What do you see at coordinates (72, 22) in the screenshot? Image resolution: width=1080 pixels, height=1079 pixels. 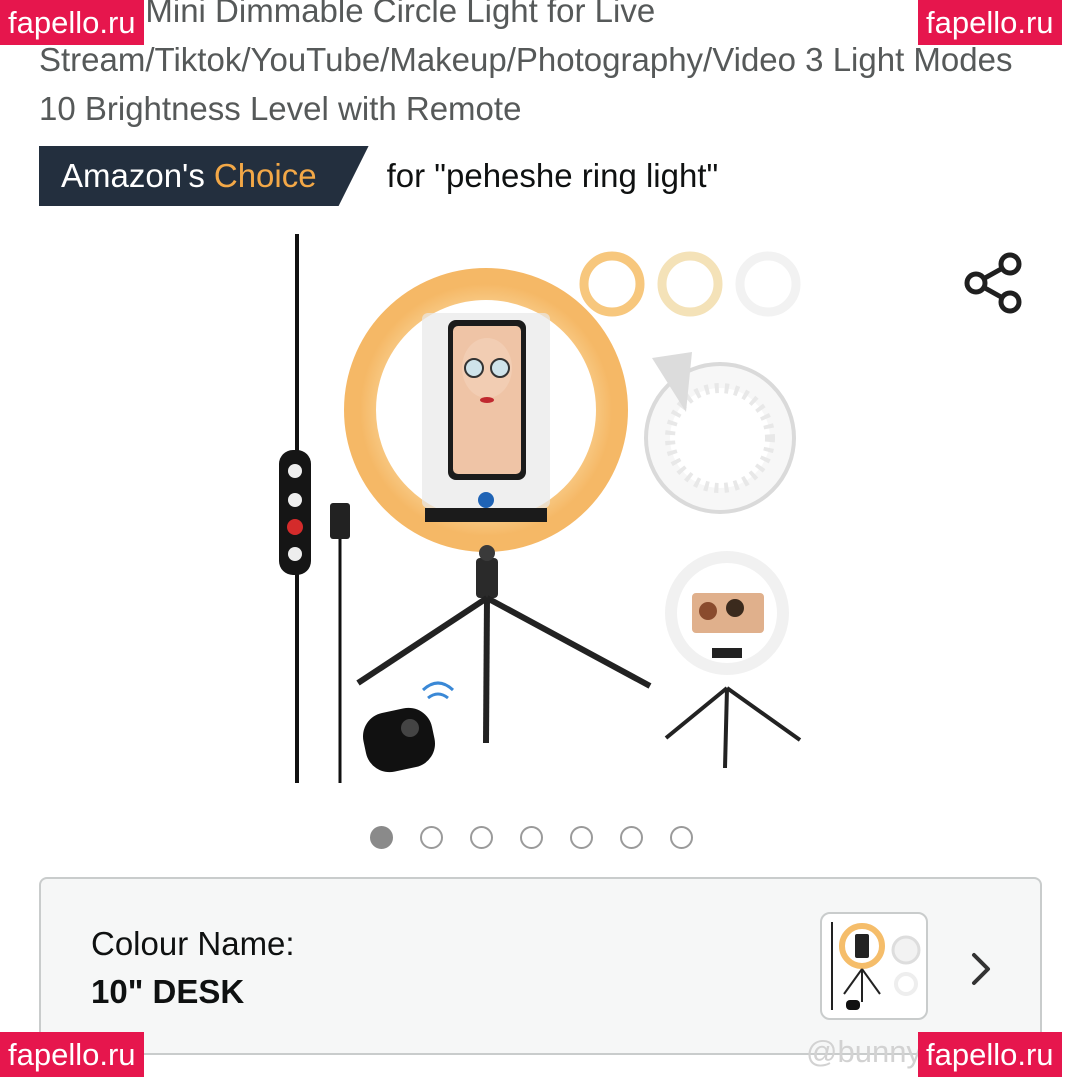 I see `watermark-top-left: fapello.ru` at bounding box center [72, 22].